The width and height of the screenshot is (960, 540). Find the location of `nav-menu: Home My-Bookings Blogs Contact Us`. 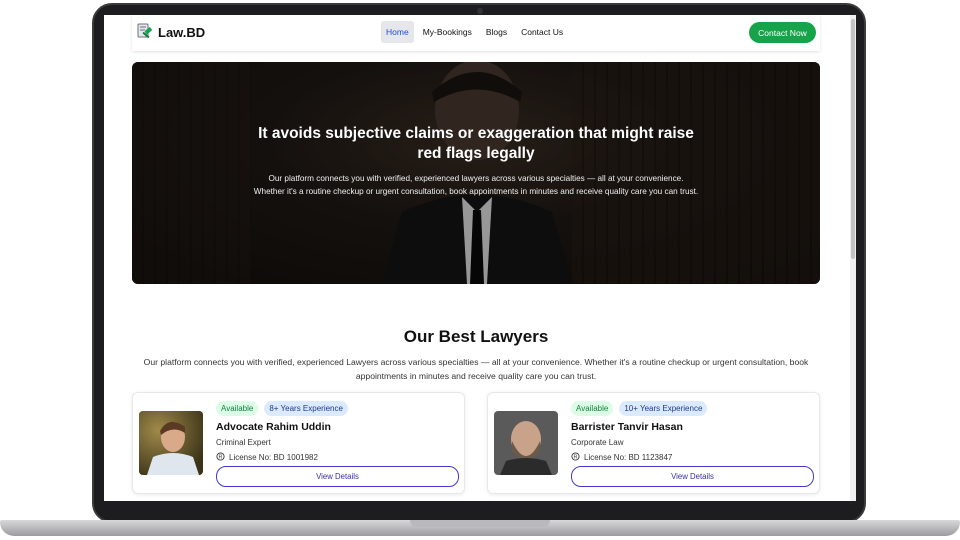

nav-menu: Home My-Bookings Blogs Contact Us is located at coordinates (474, 32).